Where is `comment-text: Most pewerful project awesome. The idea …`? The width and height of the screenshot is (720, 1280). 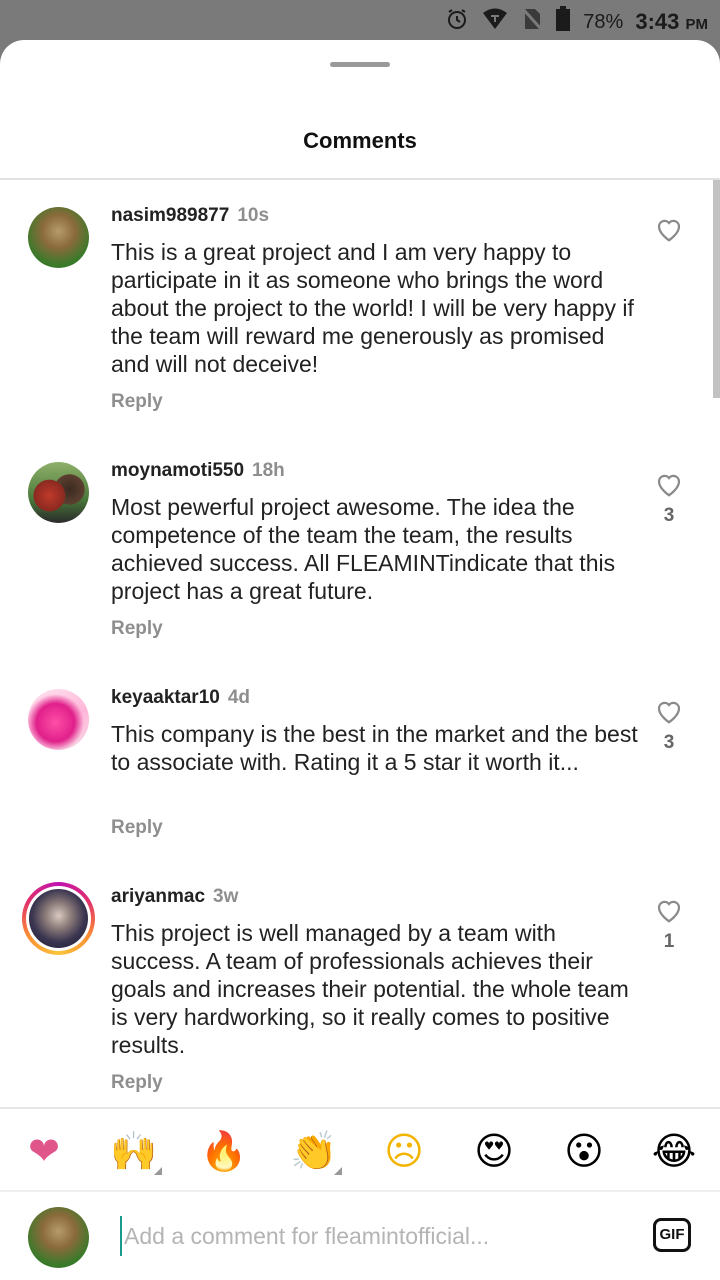 comment-text: Most pewerful project awesome. The idea … is located at coordinates (363, 549).